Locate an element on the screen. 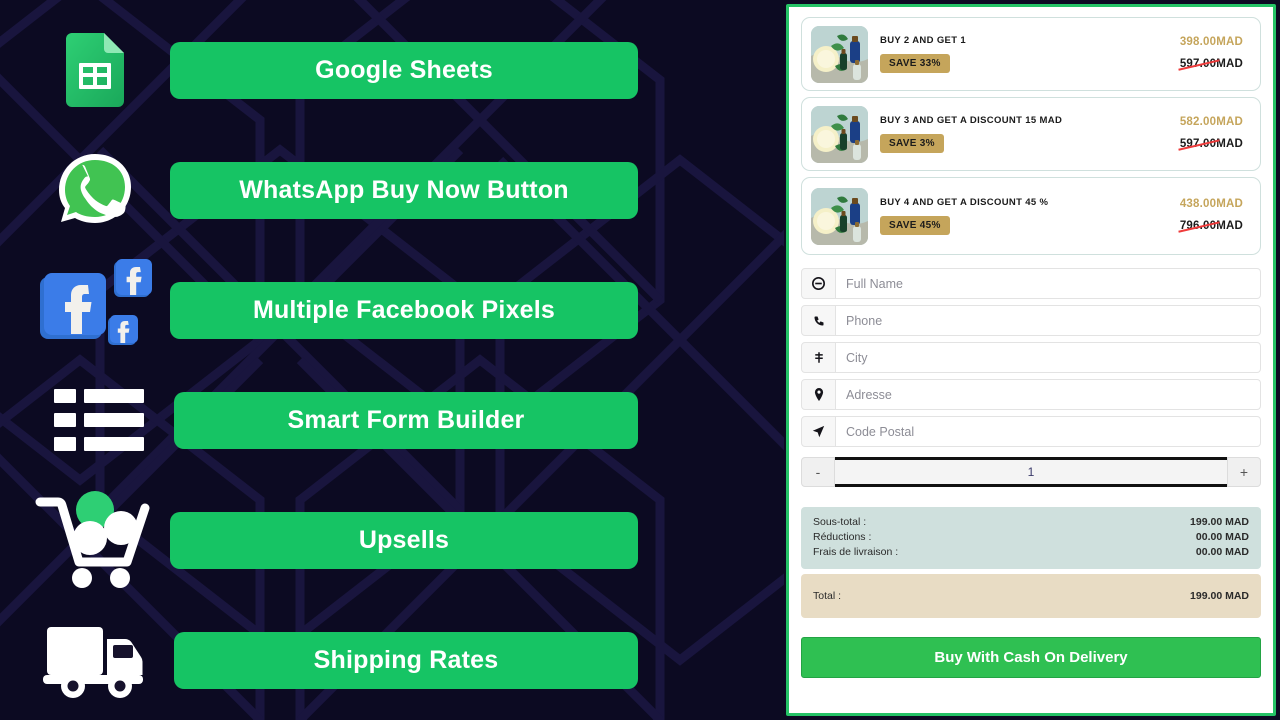 Image resolution: width=1280 pixels, height=720 pixels. delivery-truck-icon-slot is located at coordinates (99, 660).